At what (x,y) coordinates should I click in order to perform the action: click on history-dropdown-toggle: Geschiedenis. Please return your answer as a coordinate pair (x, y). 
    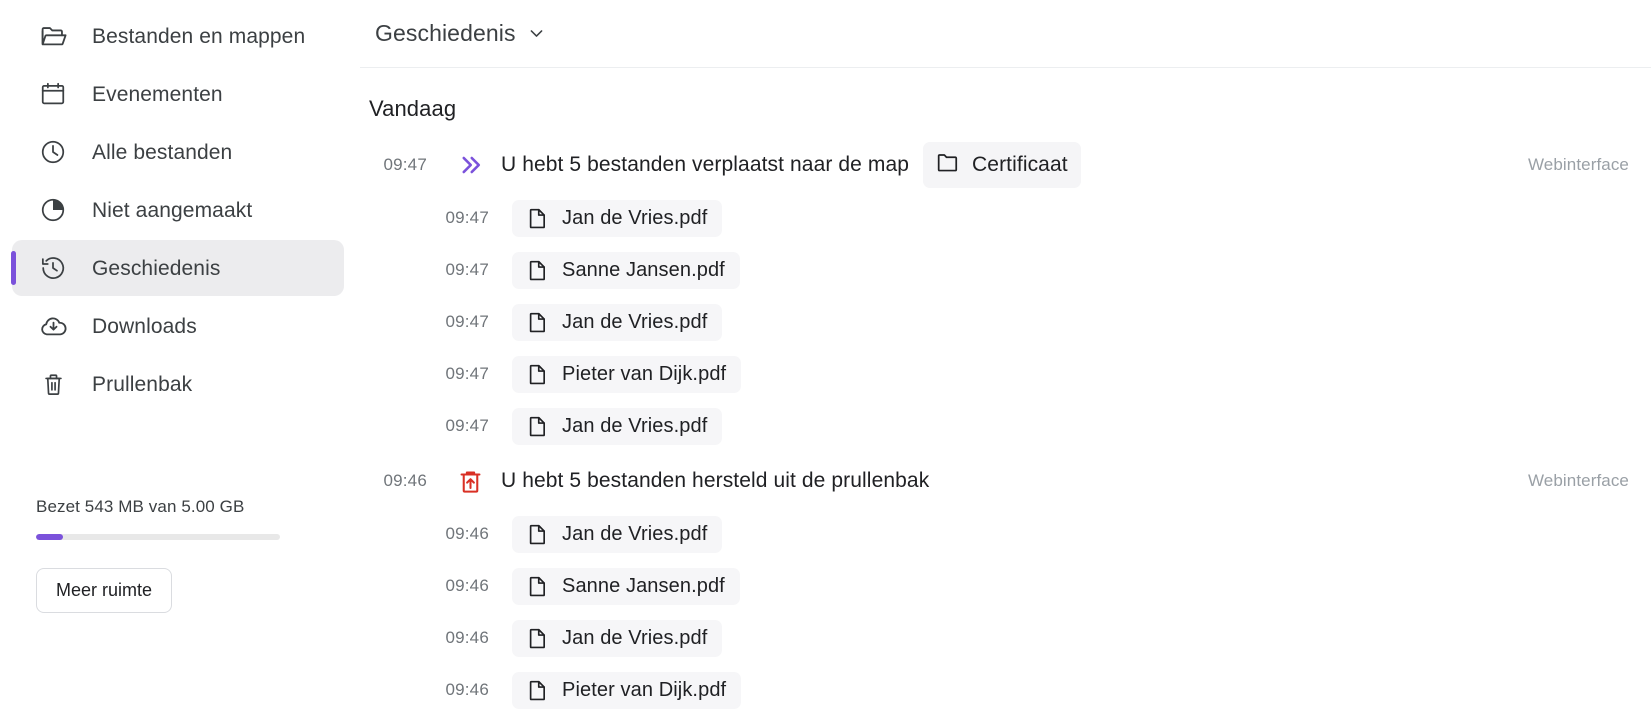
    Looking at the image, I should click on (460, 33).